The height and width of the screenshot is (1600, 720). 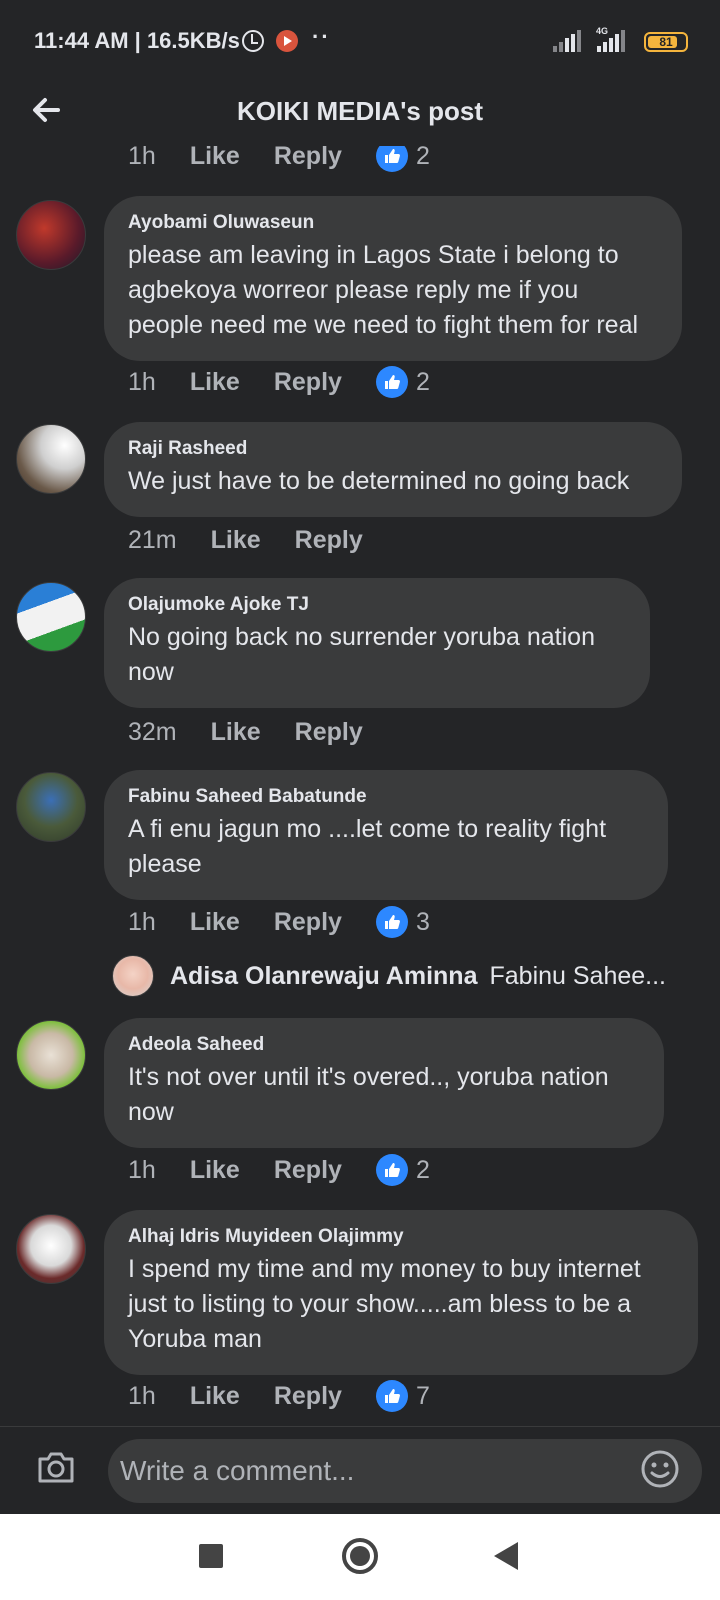 What do you see at coordinates (393, 223) in the screenshot?
I see `comment-author: Ayobami Oluwaseun` at bounding box center [393, 223].